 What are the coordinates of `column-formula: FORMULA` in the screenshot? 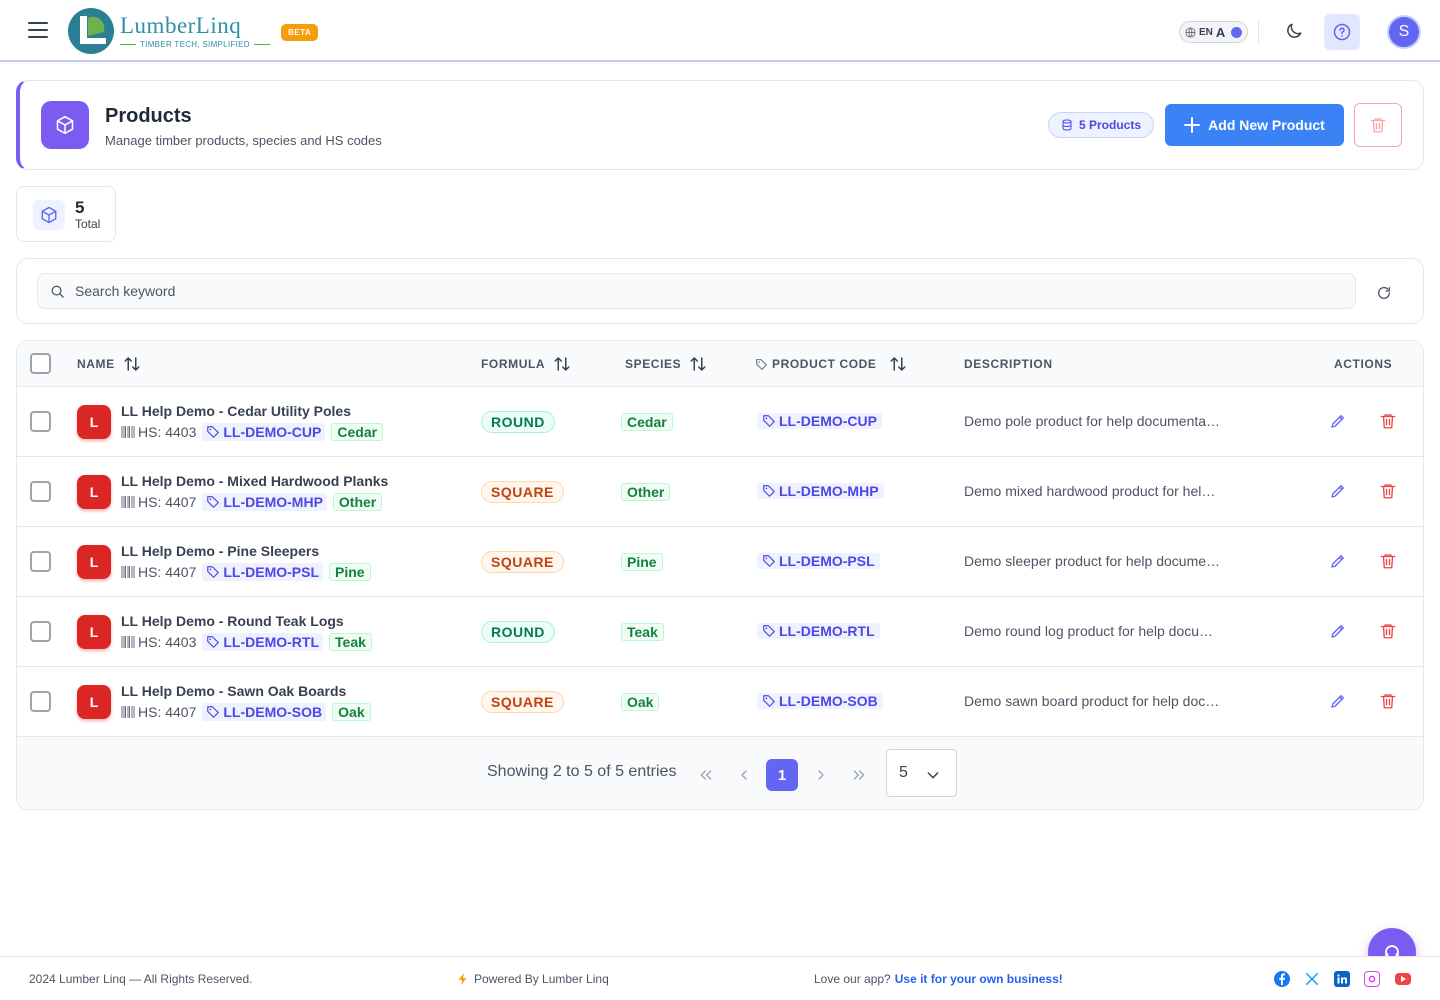 It's located at (526, 364).